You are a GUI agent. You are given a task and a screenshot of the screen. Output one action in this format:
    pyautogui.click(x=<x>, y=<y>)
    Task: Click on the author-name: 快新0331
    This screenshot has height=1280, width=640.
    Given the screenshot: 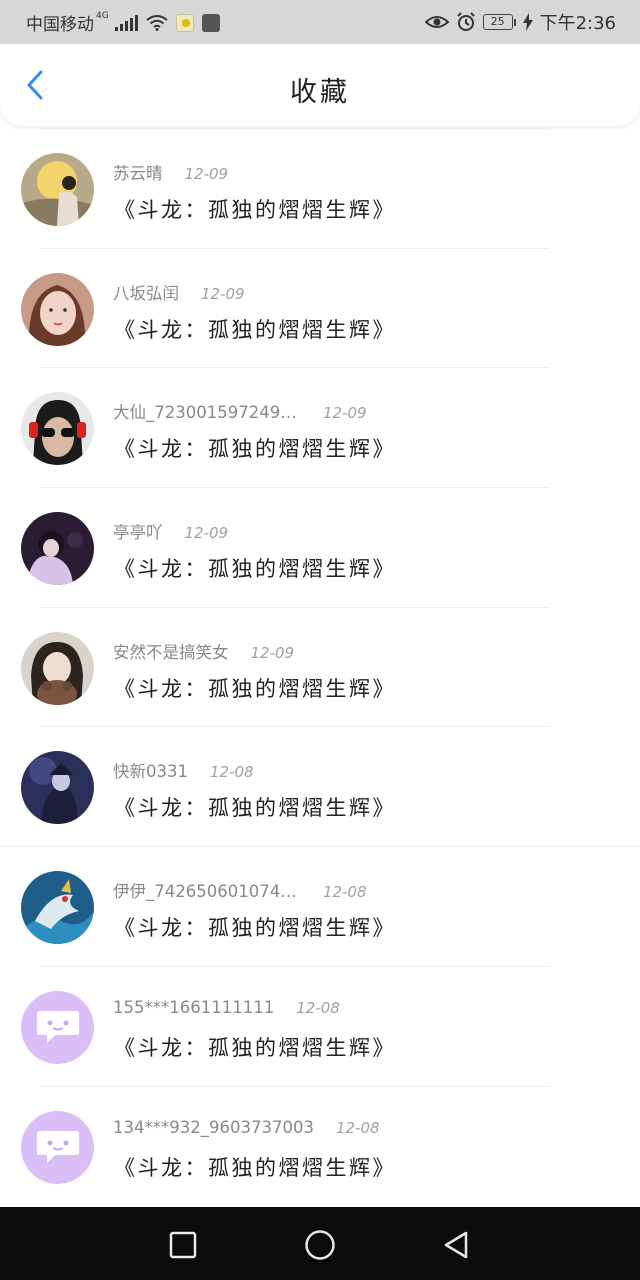 What is the action you would take?
    pyautogui.click(x=150, y=772)
    